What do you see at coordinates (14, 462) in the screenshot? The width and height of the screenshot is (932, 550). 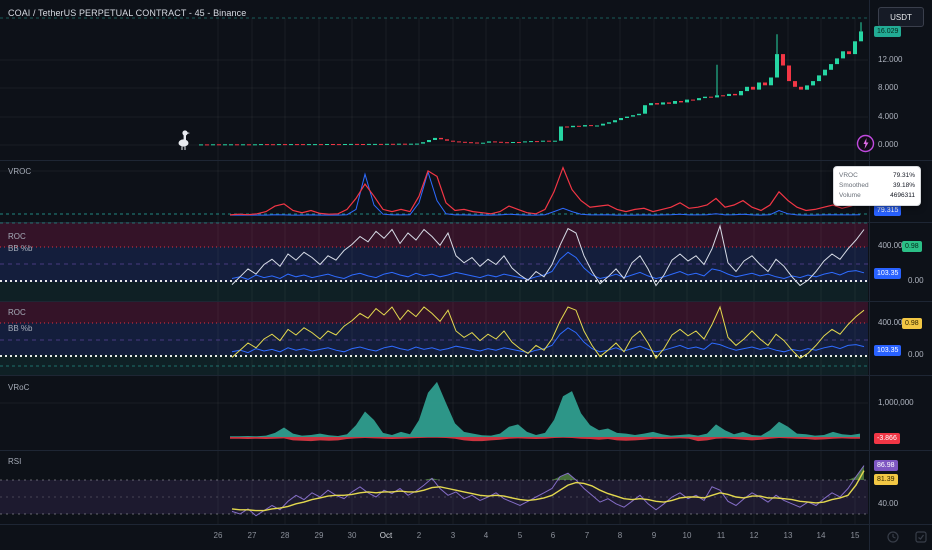 I see `pane-label-rsi: RSI` at bounding box center [14, 462].